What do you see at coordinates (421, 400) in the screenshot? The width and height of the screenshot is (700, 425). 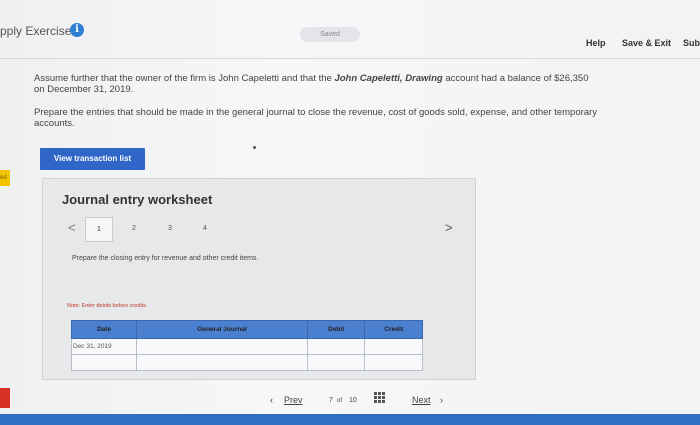 I see `next-page-link: Next` at bounding box center [421, 400].